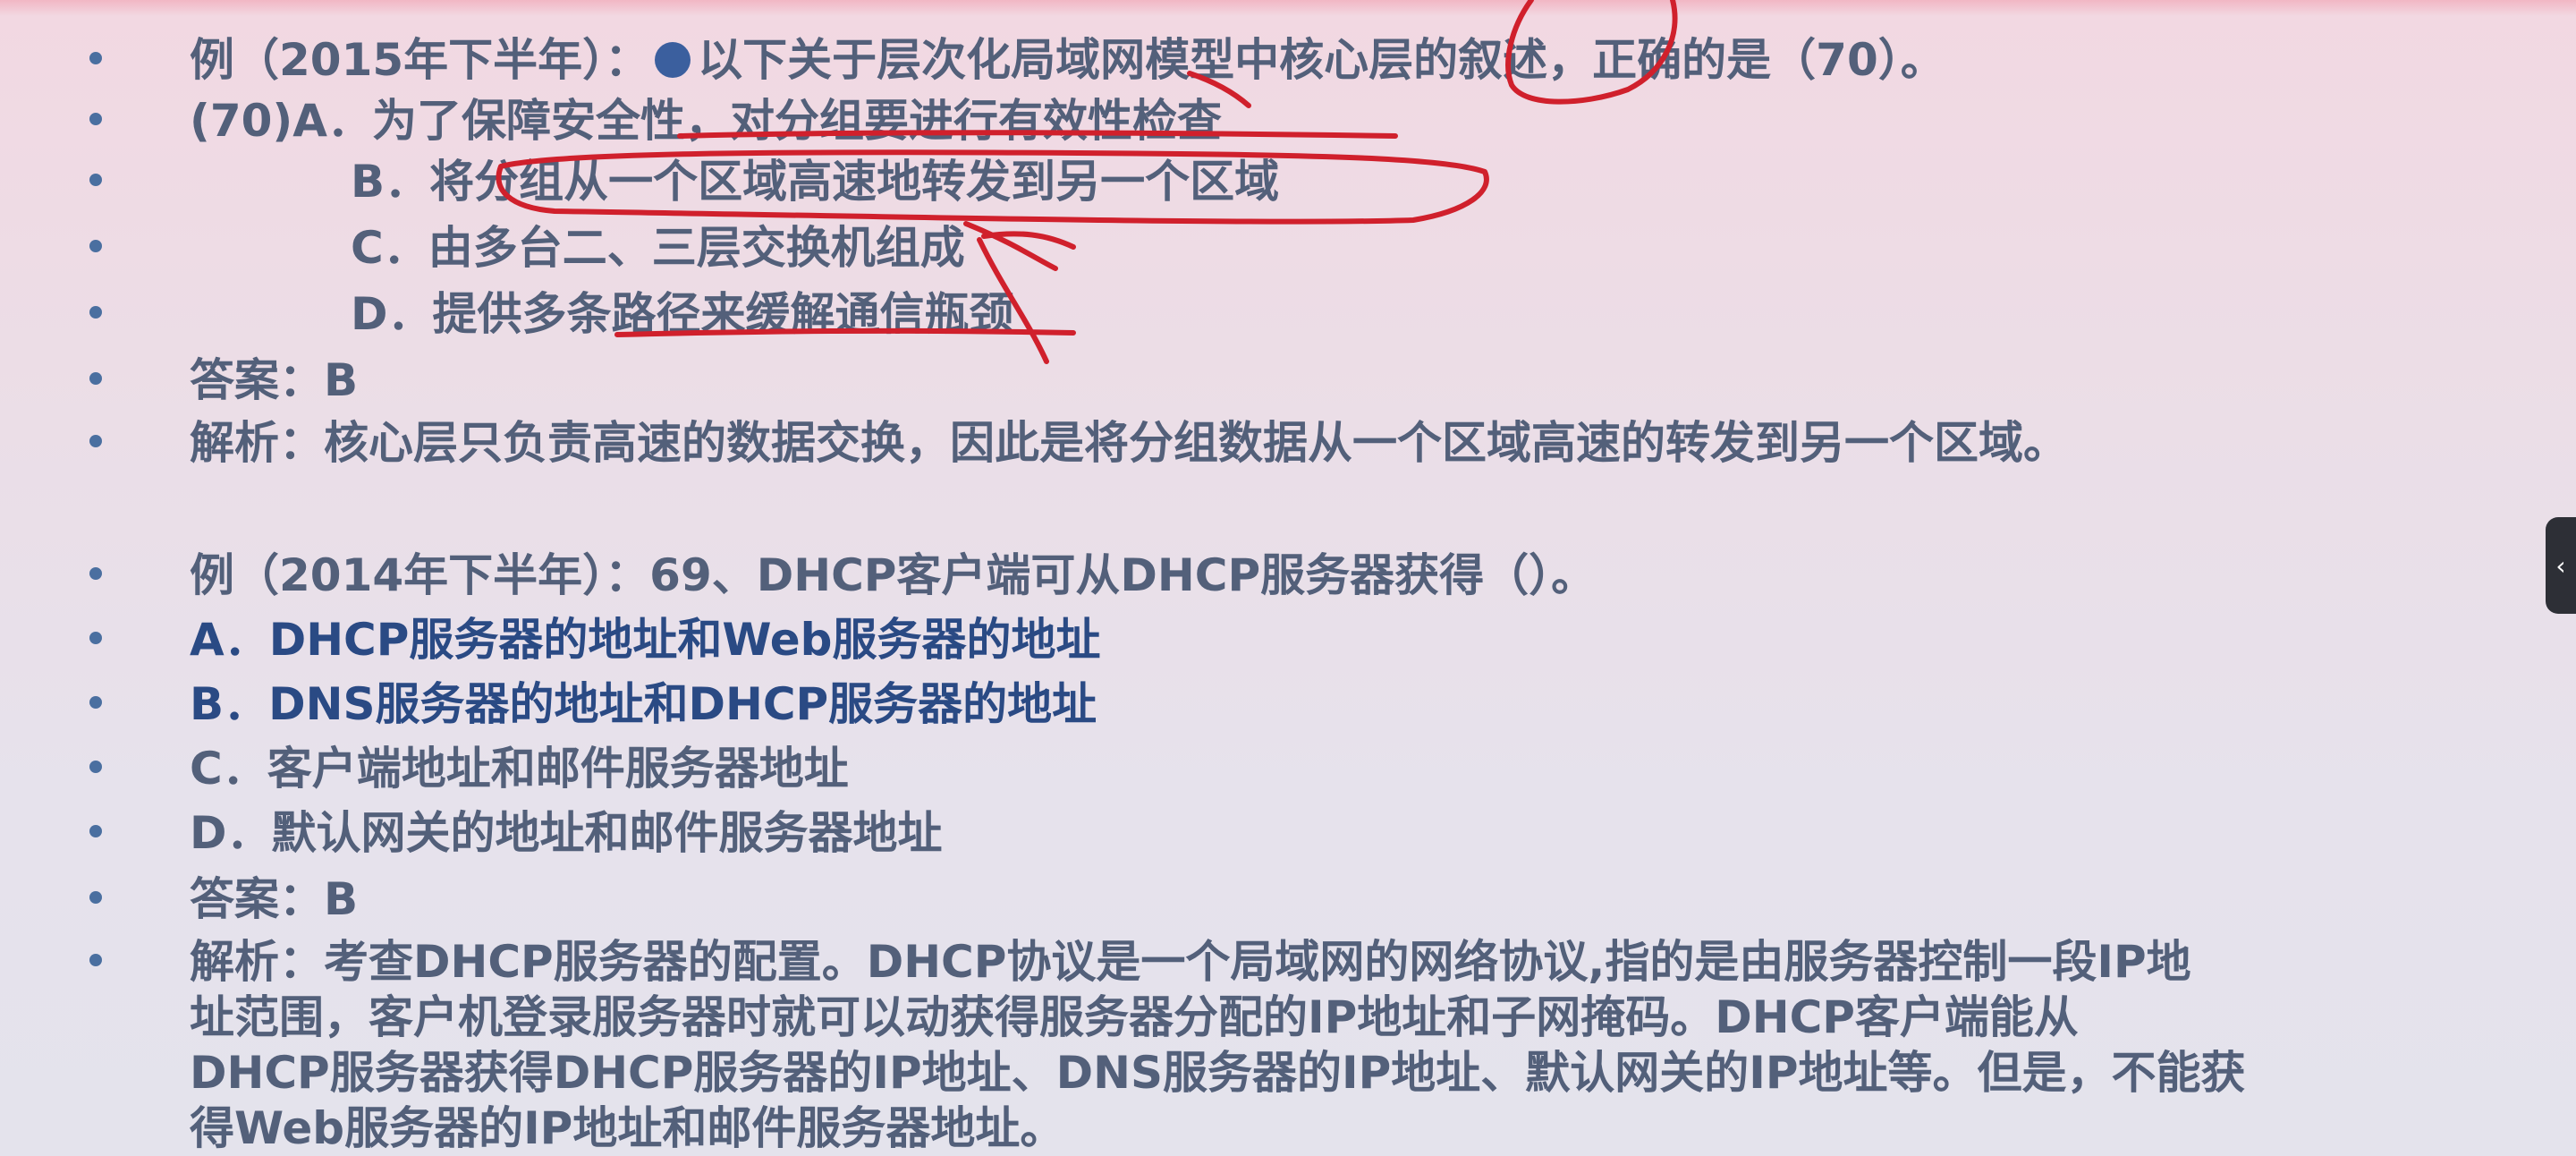 This screenshot has width=2576, height=1156. What do you see at coordinates (673, 60) in the screenshot?
I see `circle-bullet-icon` at bounding box center [673, 60].